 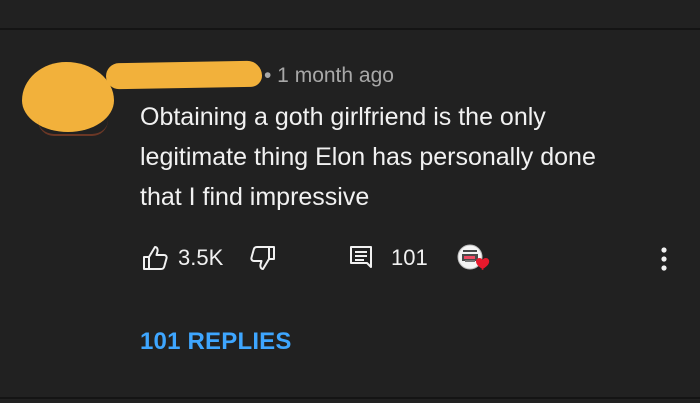 I want to click on comment-actions: 3.5K 101, so click(x=410, y=258).